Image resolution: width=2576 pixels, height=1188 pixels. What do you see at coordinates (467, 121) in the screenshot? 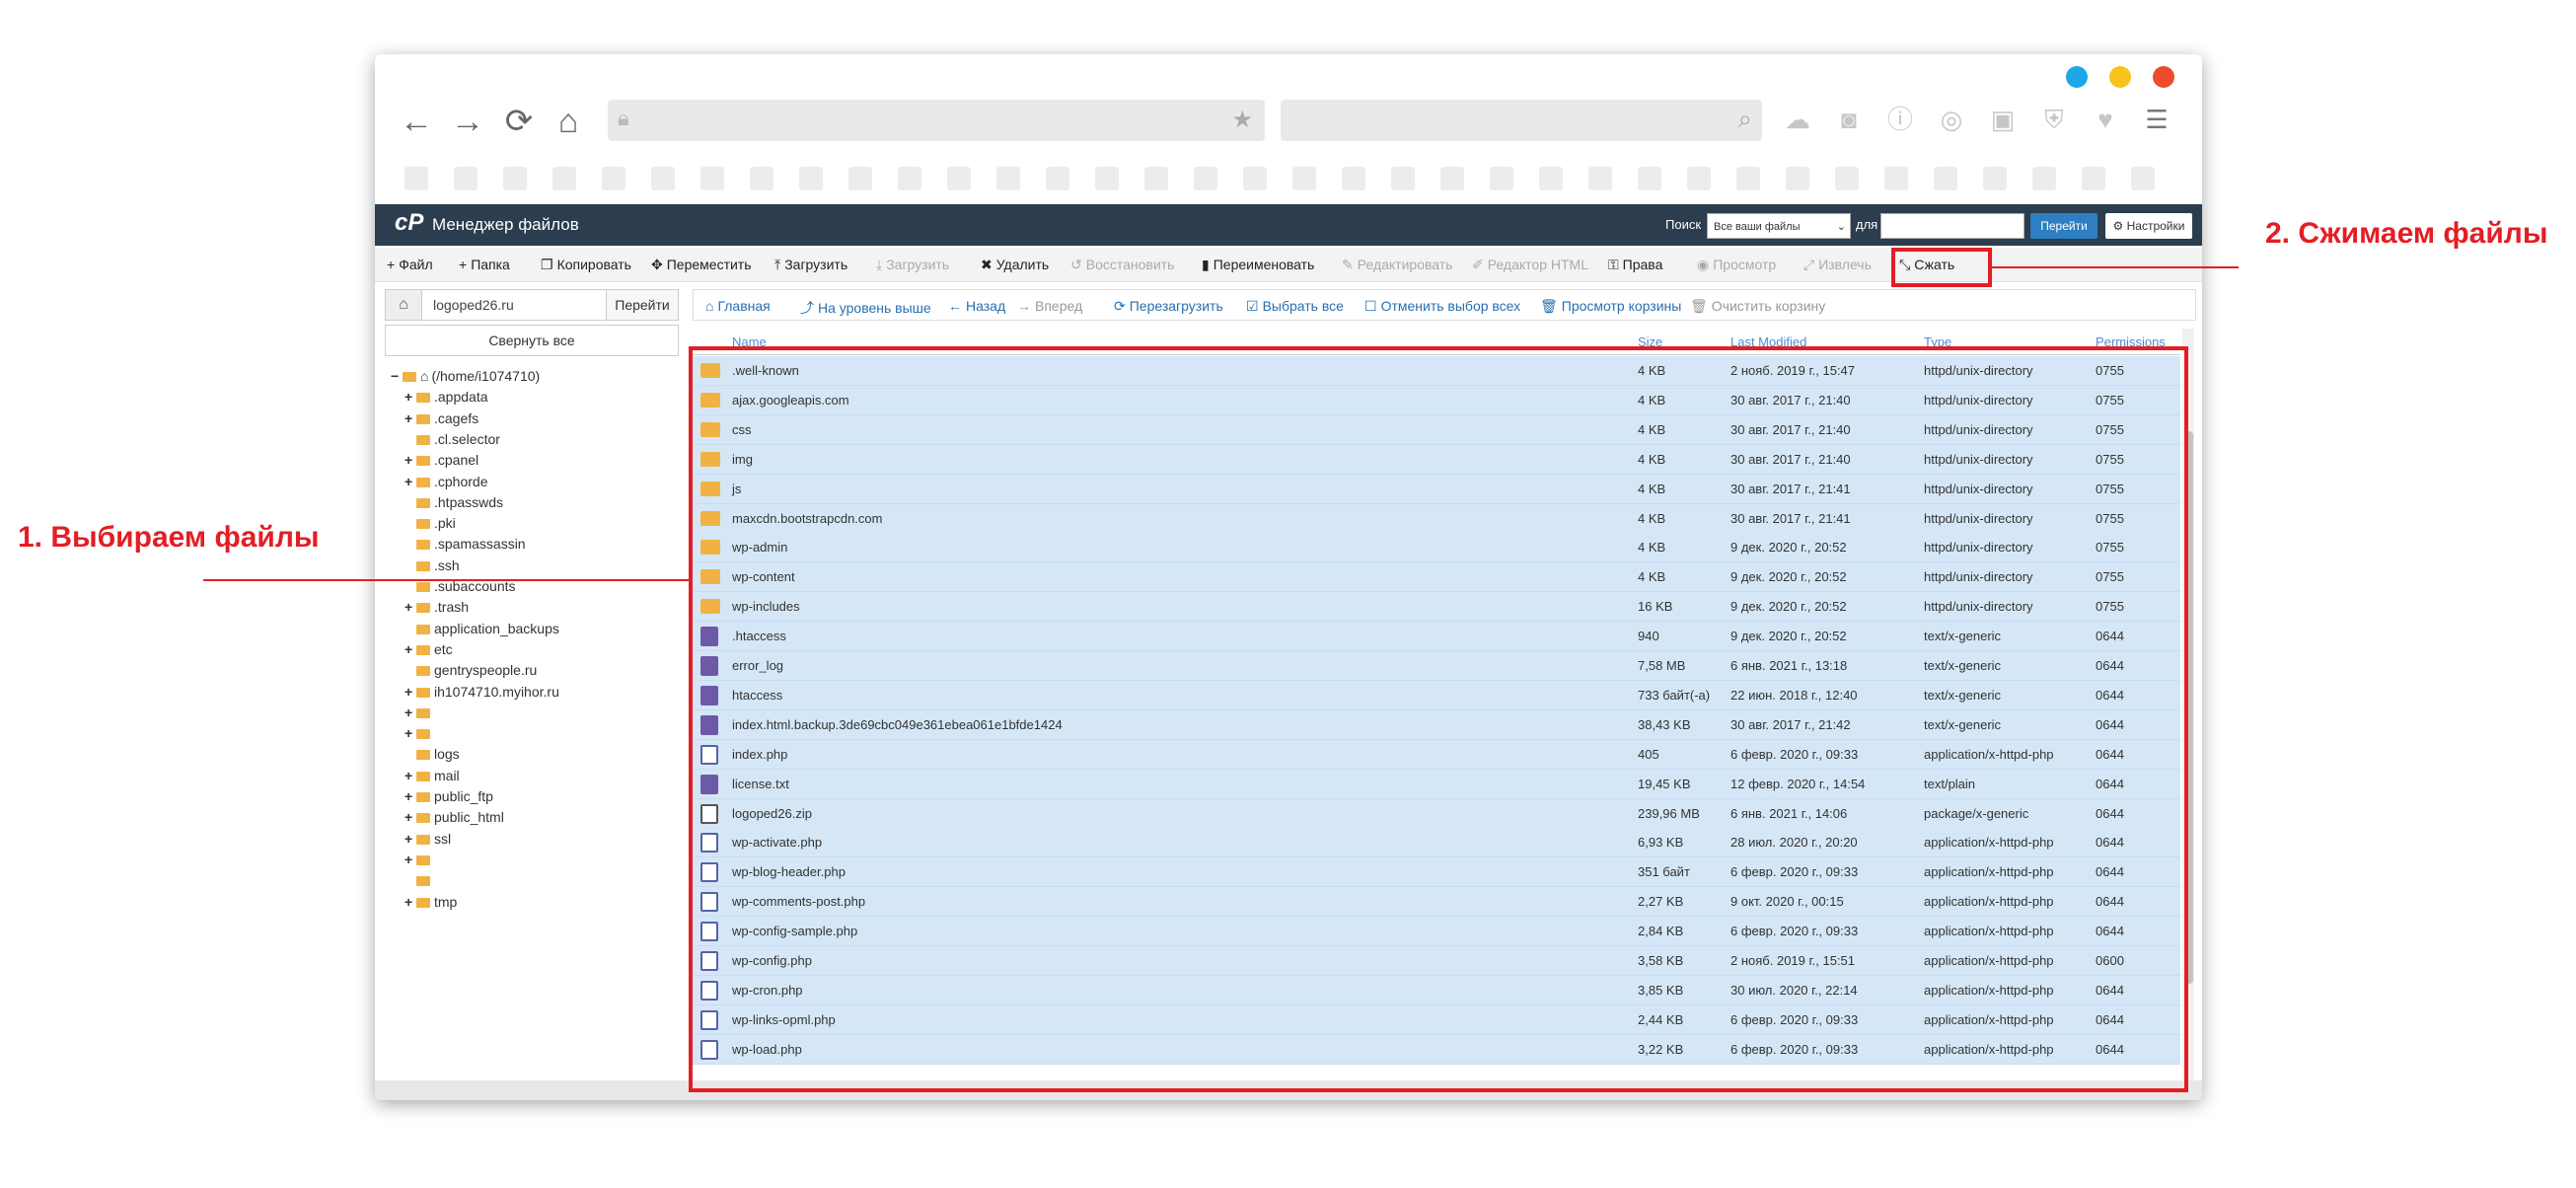
I see `forward-arrow-icon: →` at bounding box center [467, 121].